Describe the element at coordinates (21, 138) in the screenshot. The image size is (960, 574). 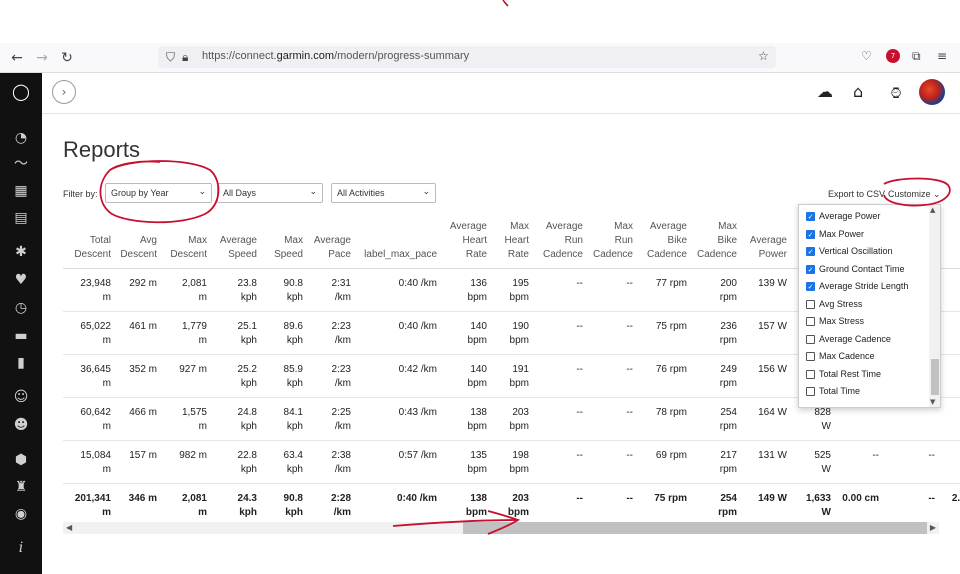
I see `dashboard-icon: ◔` at that location.